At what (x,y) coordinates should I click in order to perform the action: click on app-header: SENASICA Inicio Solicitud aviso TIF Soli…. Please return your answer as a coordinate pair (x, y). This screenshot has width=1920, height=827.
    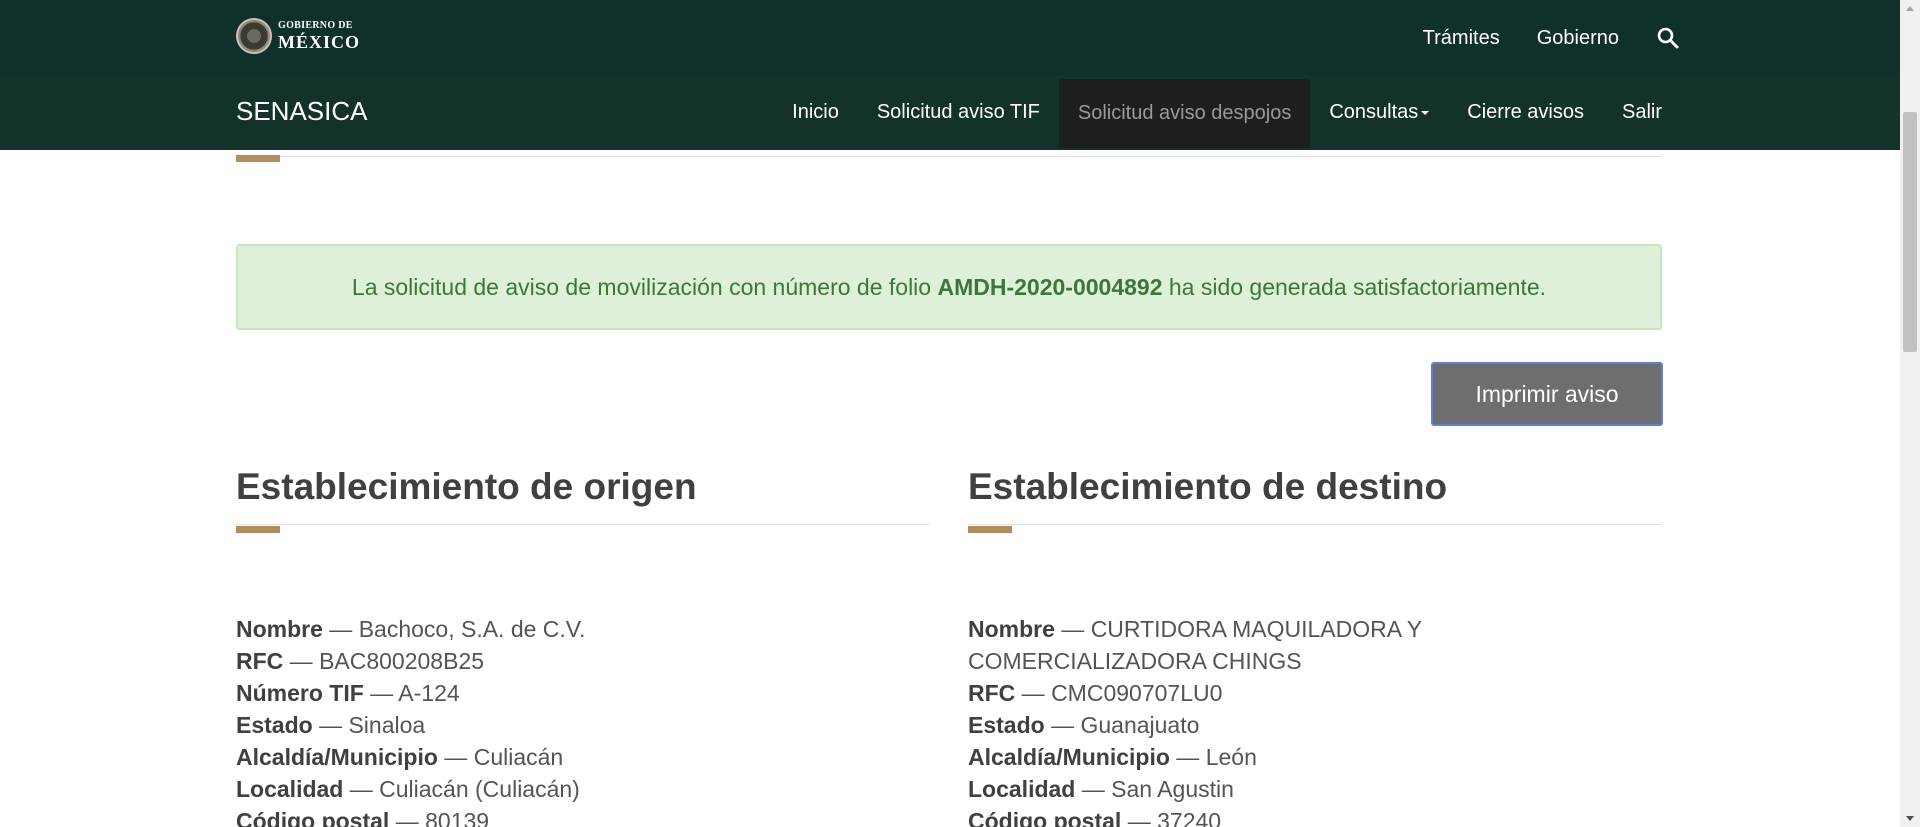
    Looking at the image, I should click on (950, 112).